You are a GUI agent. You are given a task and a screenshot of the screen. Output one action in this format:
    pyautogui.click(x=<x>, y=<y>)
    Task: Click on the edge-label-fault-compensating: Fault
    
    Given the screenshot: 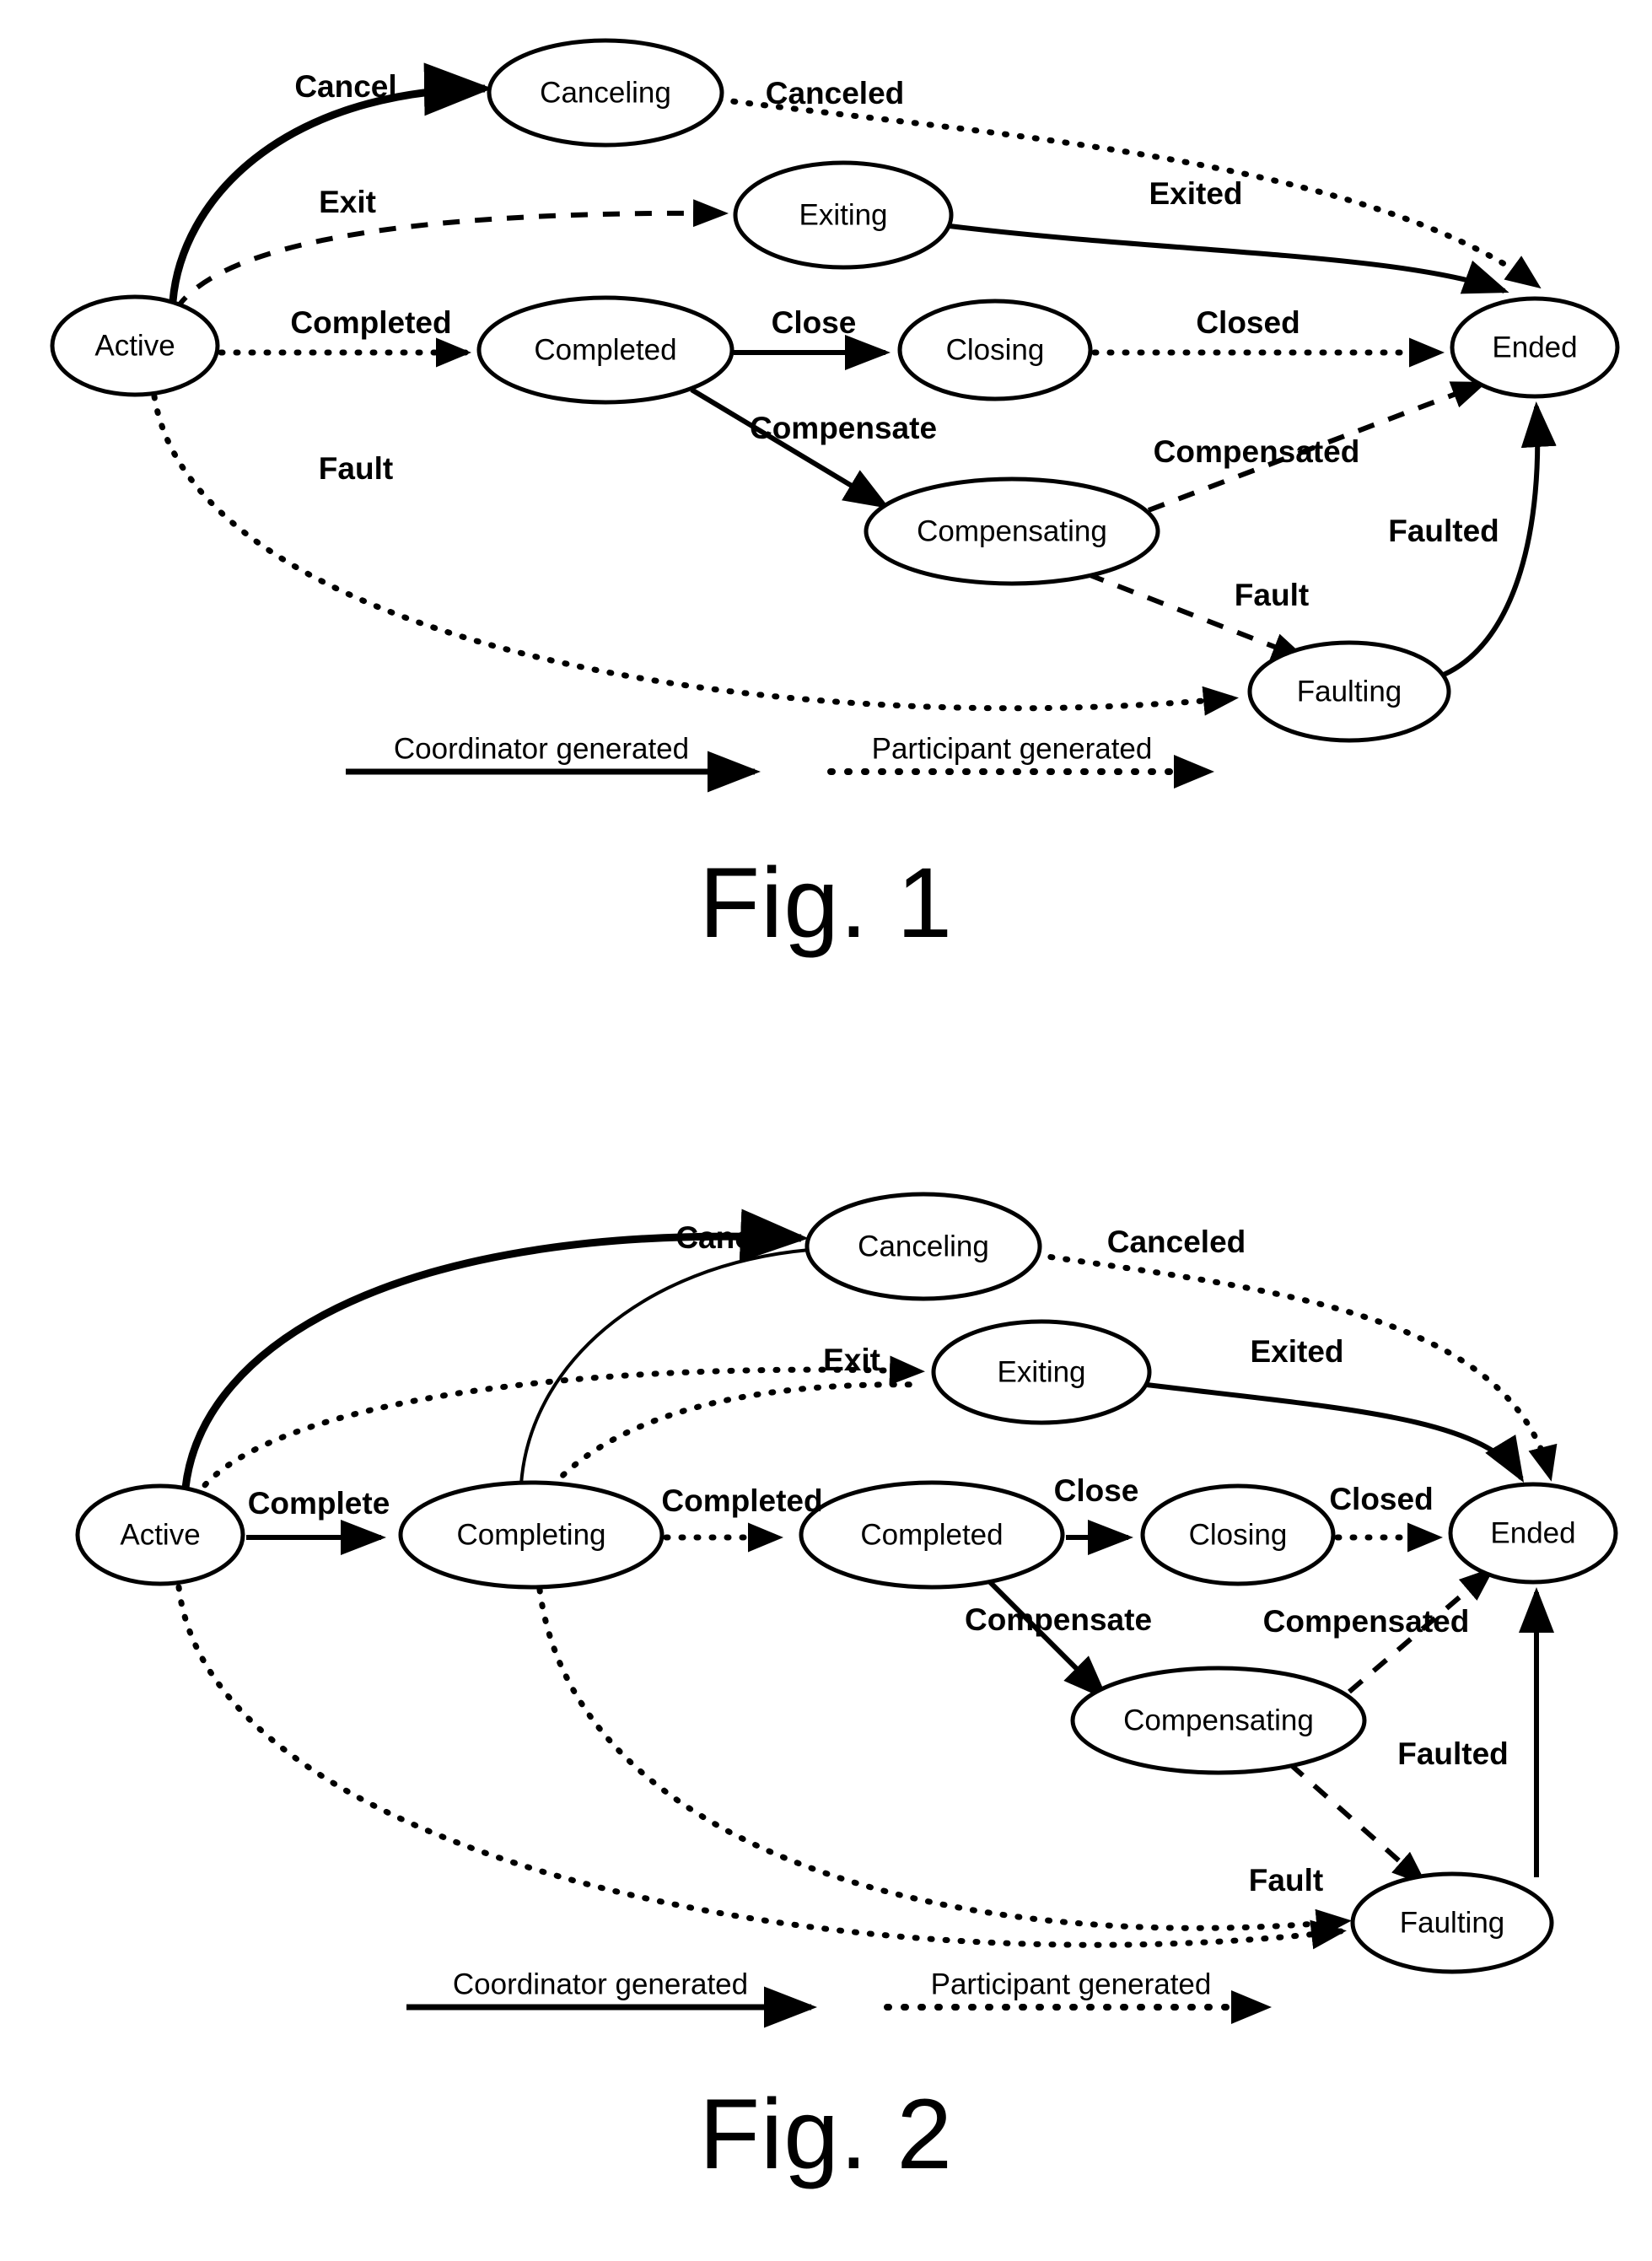 What is the action you would take?
    pyautogui.click(x=1272, y=595)
    